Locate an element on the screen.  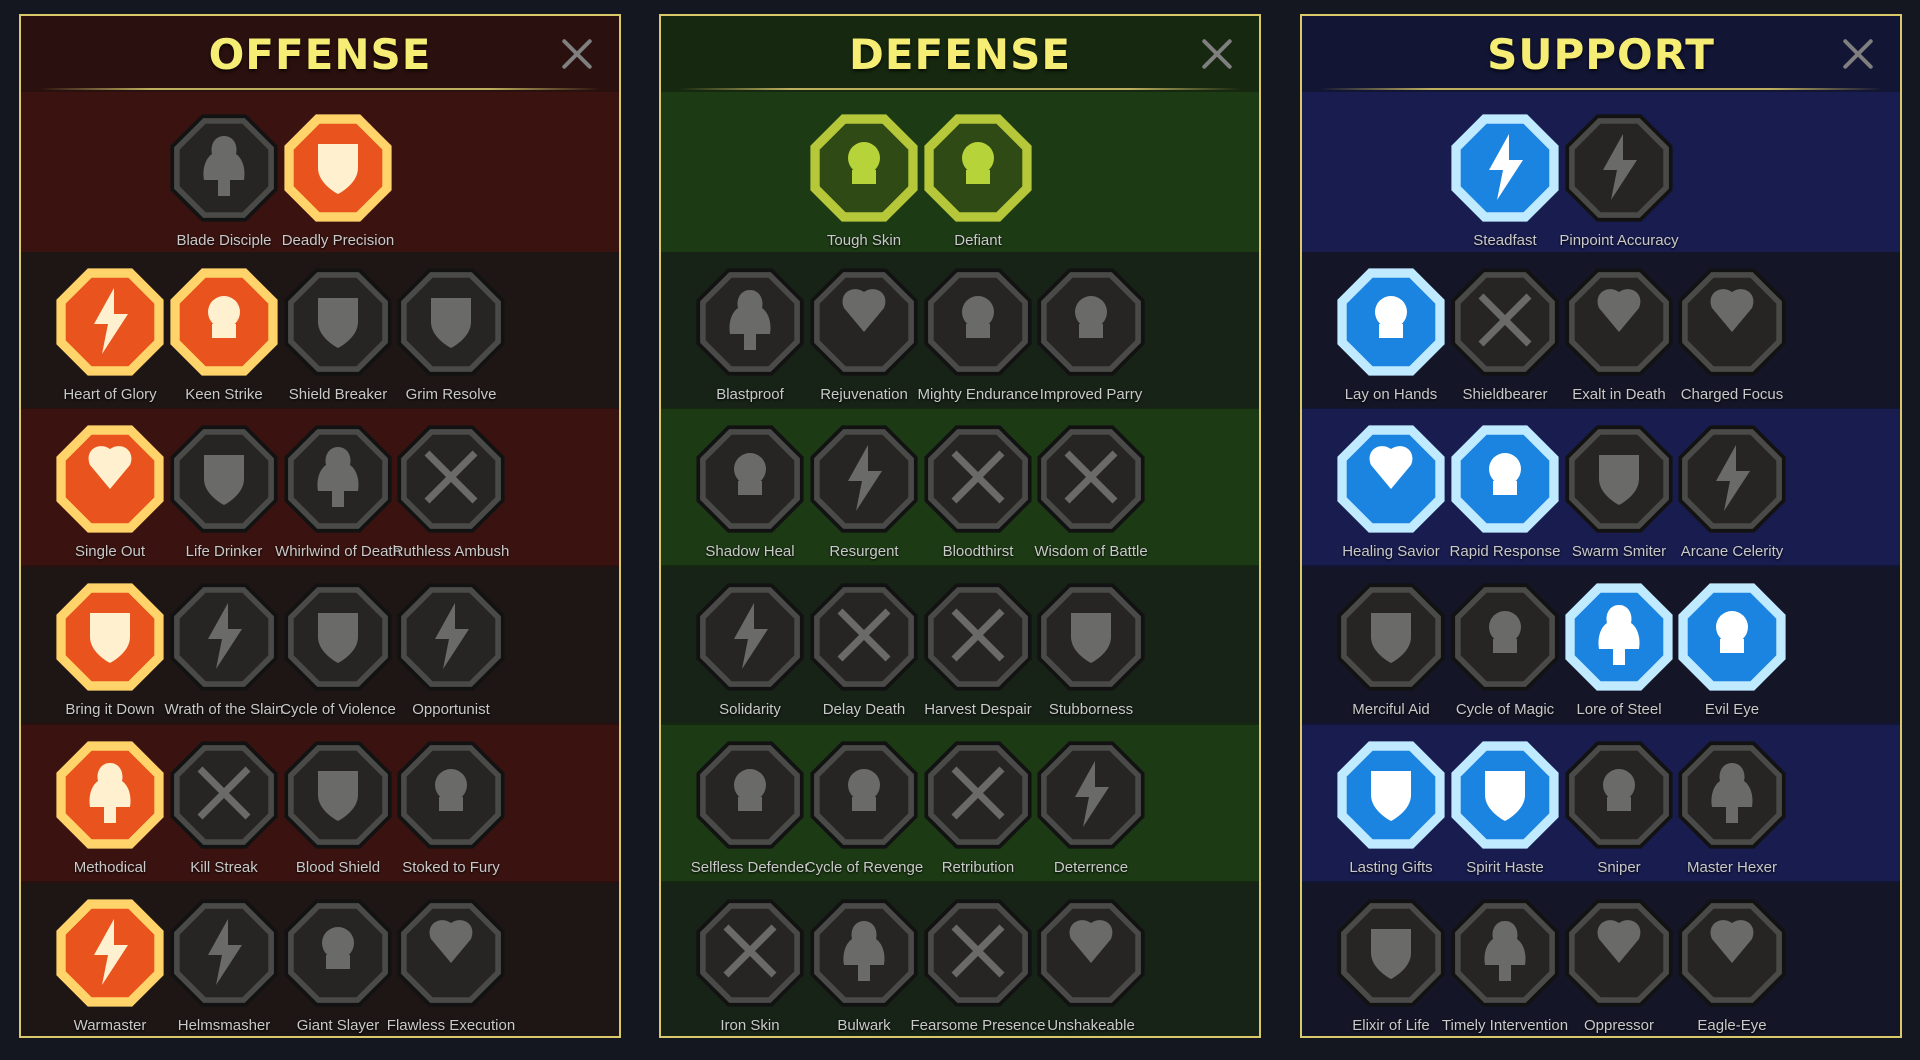
mastery-node: Timely Intervention is located at coordinates (1505, 961).